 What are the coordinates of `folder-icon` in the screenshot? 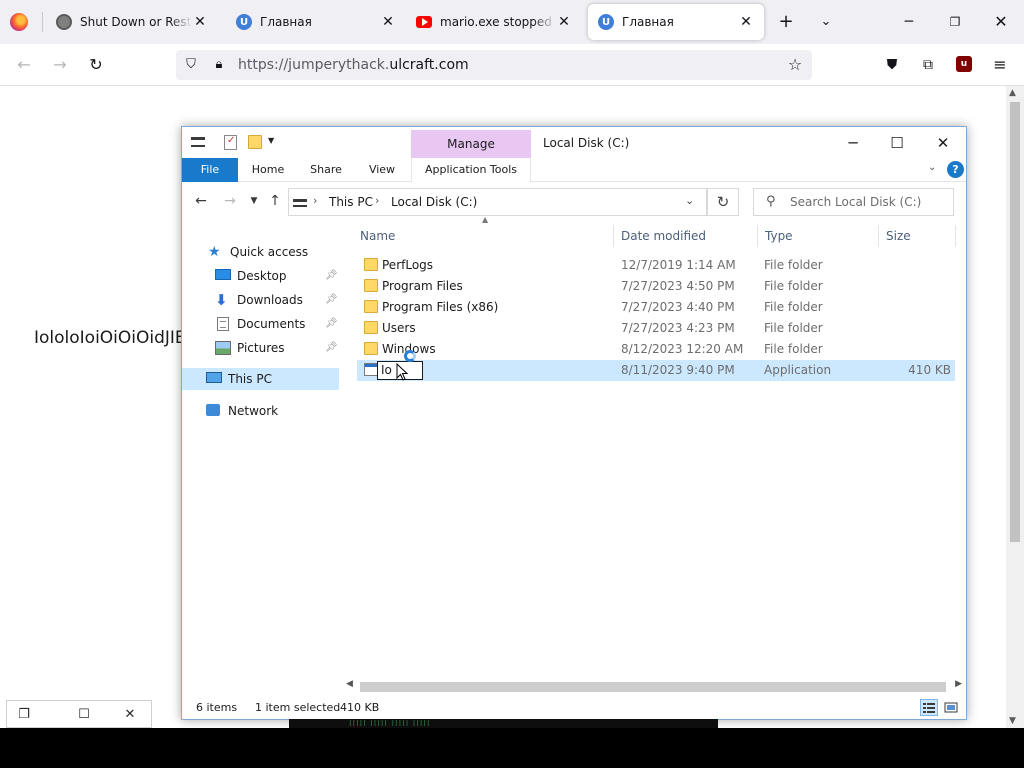 It's located at (371, 285).